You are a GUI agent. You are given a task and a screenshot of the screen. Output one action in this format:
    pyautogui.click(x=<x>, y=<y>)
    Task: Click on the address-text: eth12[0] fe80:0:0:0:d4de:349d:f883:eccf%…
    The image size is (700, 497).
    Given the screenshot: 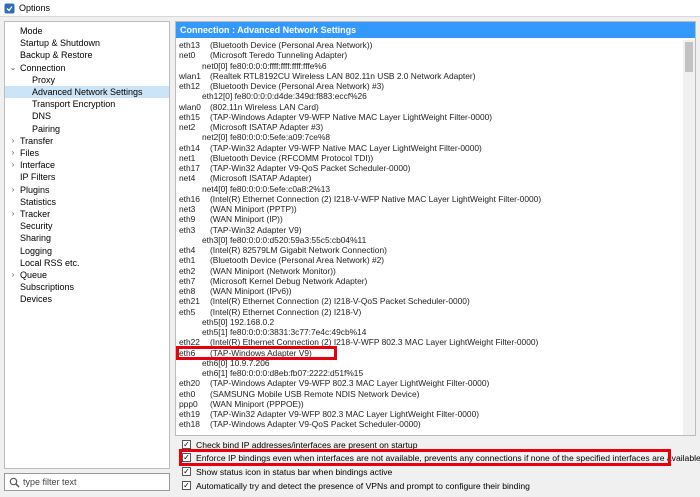 What is the action you would take?
    pyautogui.click(x=284, y=96)
    